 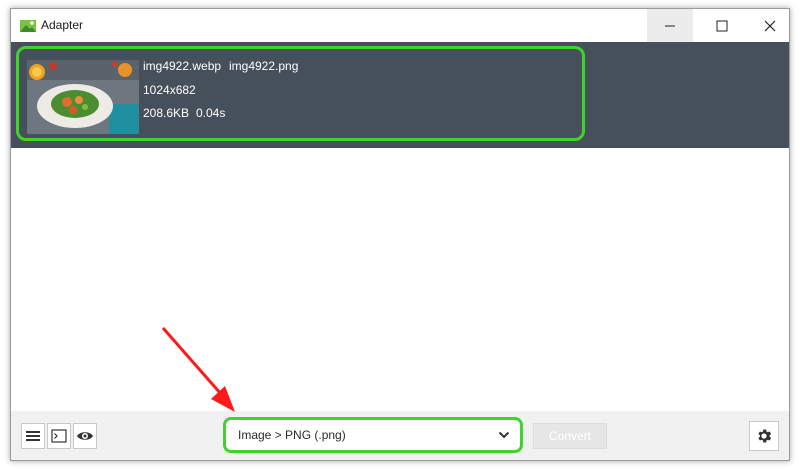 I want to click on bottom-toolbar: Image > PNG (.png) Convert, so click(x=400, y=435).